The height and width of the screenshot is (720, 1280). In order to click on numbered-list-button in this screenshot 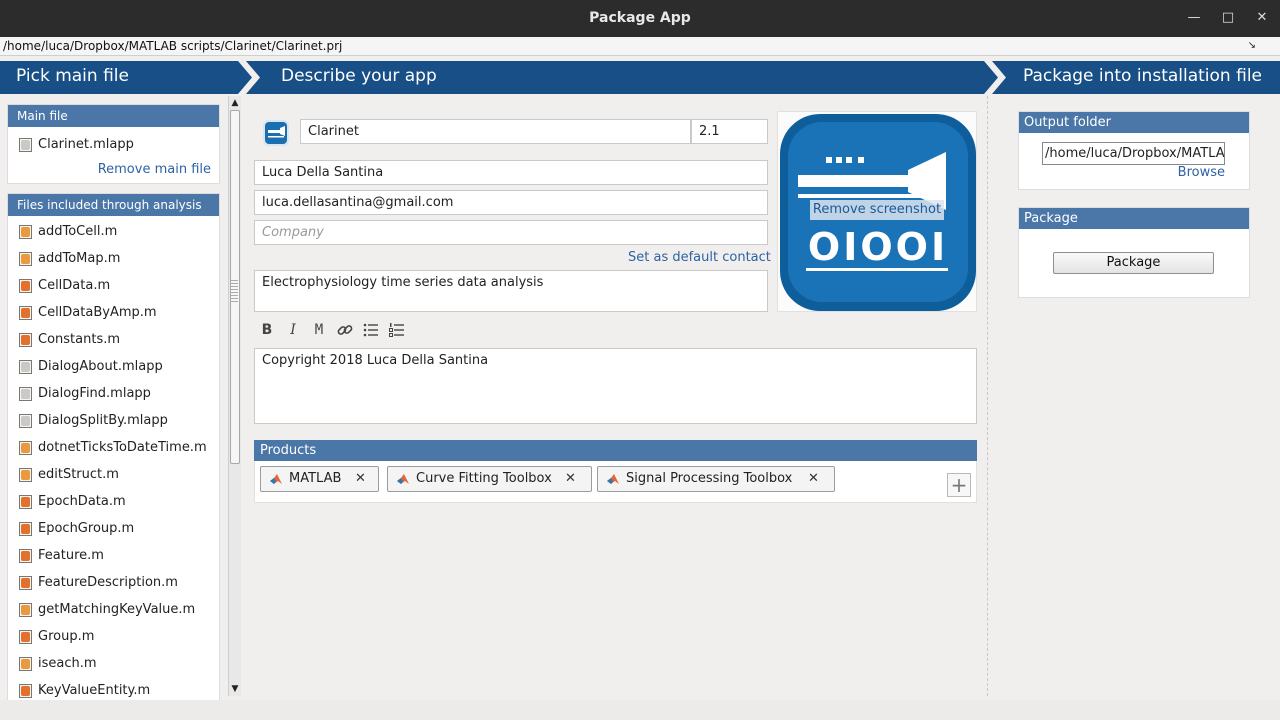, I will do `click(397, 330)`.